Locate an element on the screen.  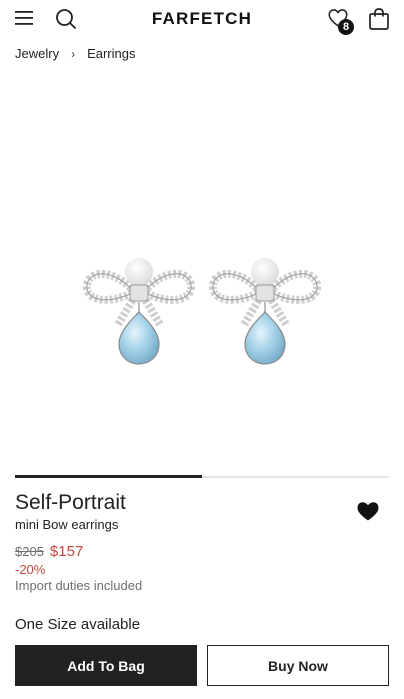
brand-name: Self-Portrait is located at coordinates (70, 503).